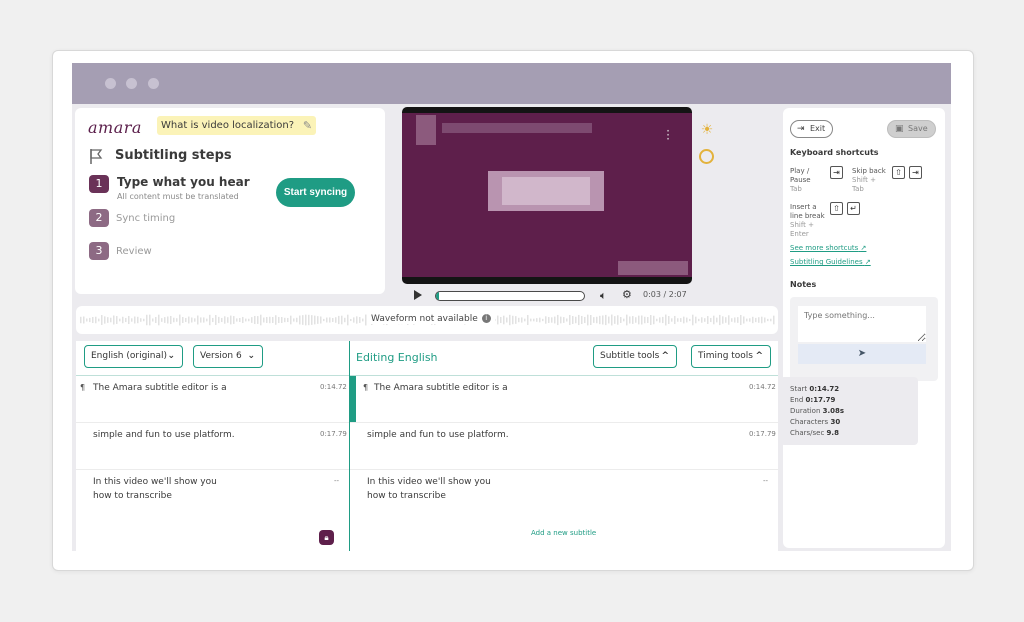  What do you see at coordinates (429, 482) in the screenshot?
I see `editing-row-3-line-1: In this video we'll show you` at bounding box center [429, 482].